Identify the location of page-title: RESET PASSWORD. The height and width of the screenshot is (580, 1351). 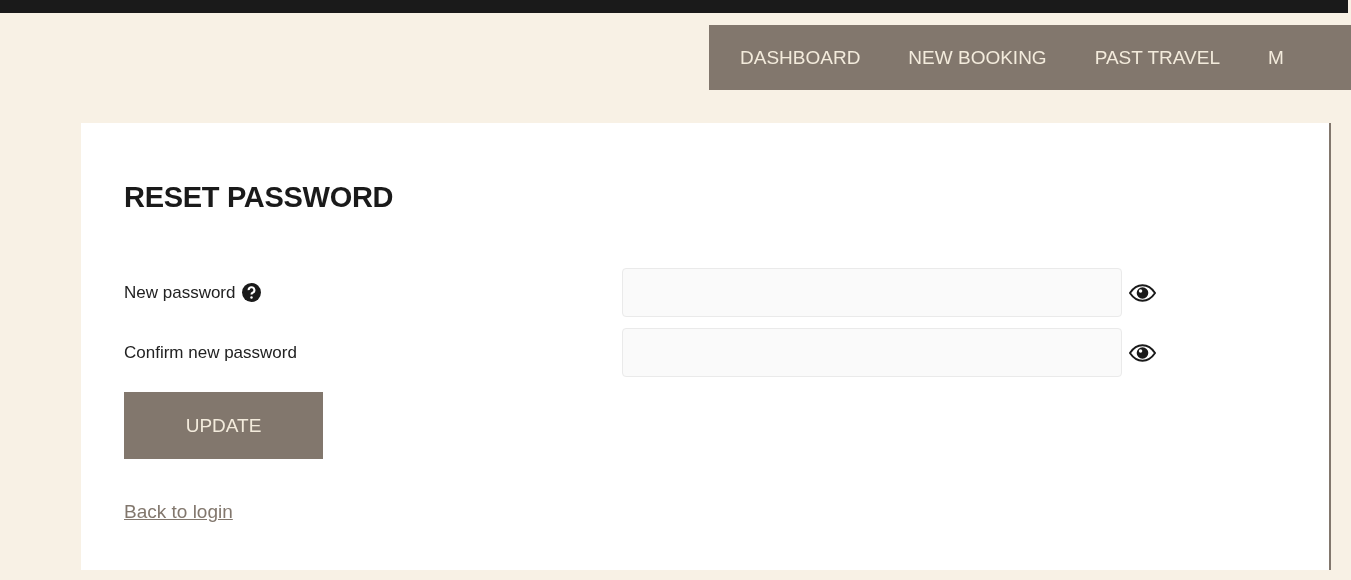
(259, 197).